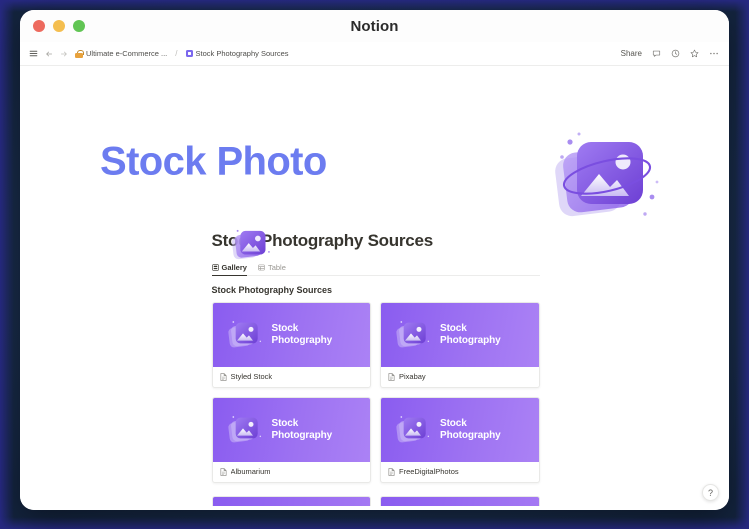  Describe the element at coordinates (251, 245) in the screenshot. I see `stock-photo-3d-icon-small` at that location.